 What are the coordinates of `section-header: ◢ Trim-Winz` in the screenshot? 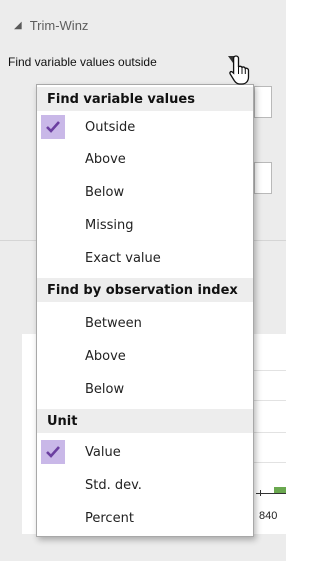 It's located at (51, 25).